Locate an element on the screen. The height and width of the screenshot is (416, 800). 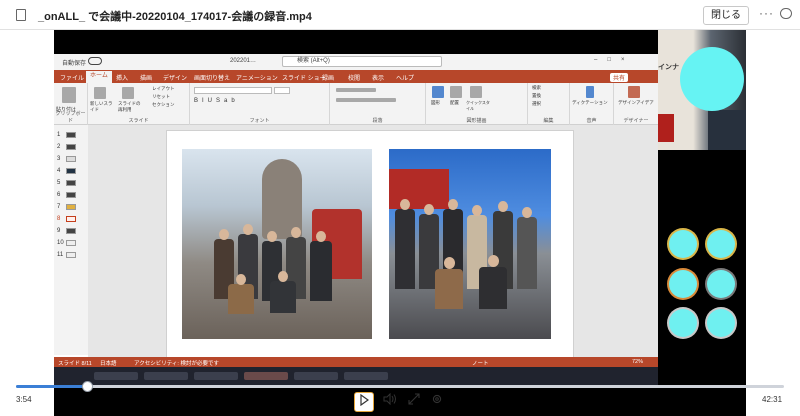
file-icon is located at coordinates (21, 15).